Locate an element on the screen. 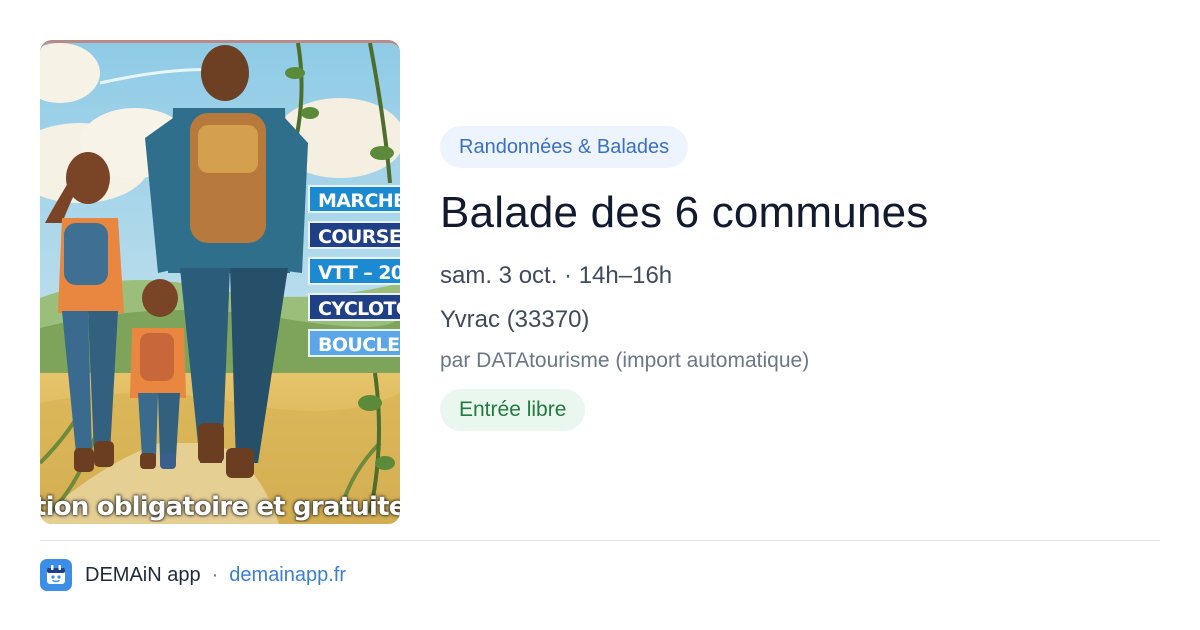  route-tag-boucle: BOUCLE F is located at coordinates (354, 343).